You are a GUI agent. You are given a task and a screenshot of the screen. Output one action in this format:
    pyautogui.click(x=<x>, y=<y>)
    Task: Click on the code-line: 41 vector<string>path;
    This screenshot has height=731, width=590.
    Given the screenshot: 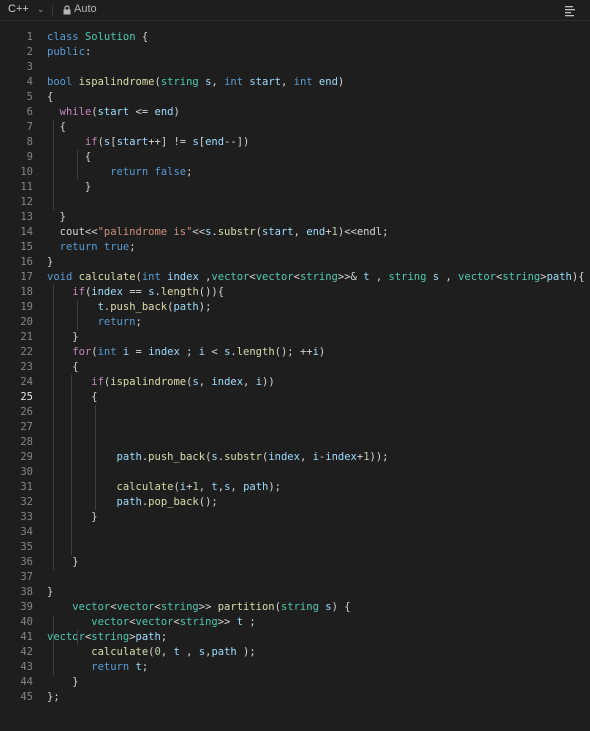 What is the action you would take?
    pyautogui.click(x=295, y=637)
    